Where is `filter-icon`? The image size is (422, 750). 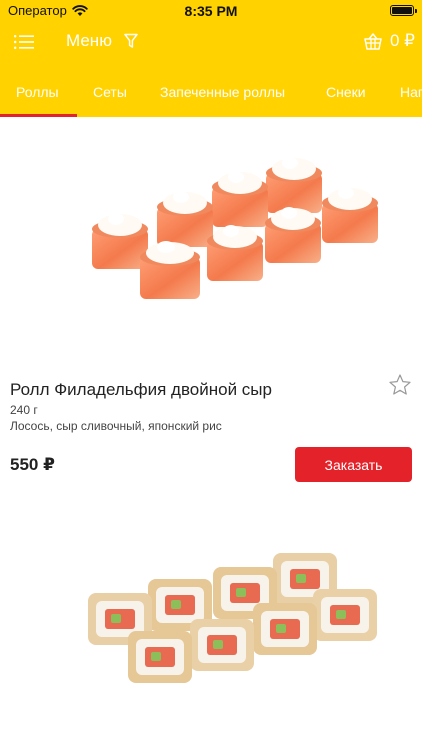
filter-icon is located at coordinates (131, 41).